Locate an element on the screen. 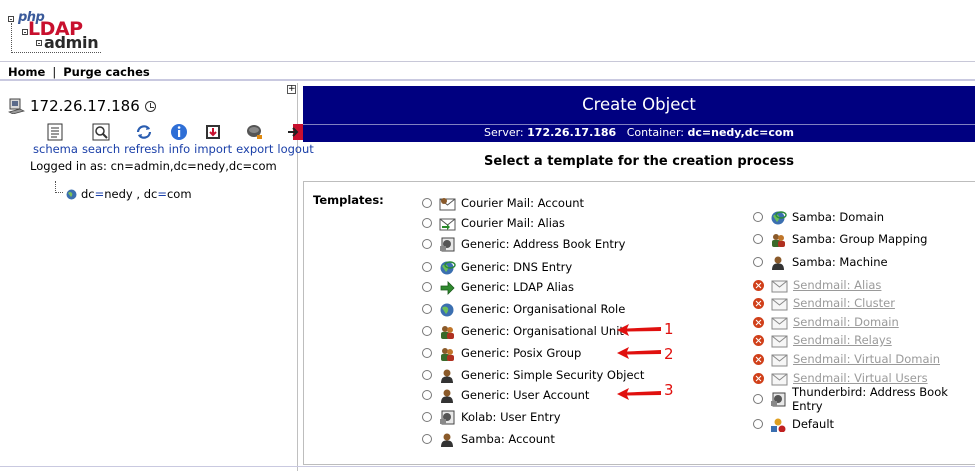 This screenshot has width=975, height=471. template-option: Default is located at coordinates (793, 424).